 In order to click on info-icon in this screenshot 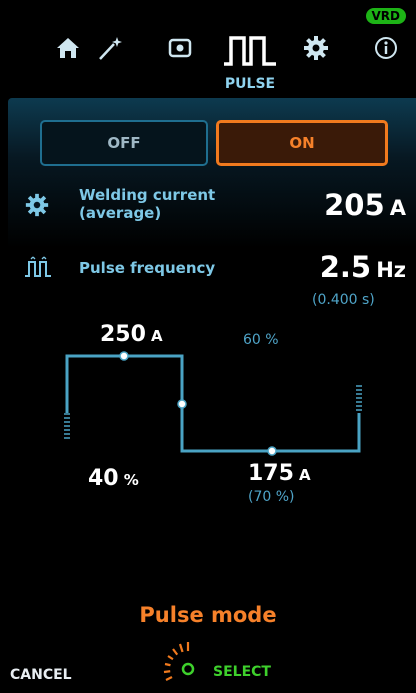, I will do `click(386, 48)`.